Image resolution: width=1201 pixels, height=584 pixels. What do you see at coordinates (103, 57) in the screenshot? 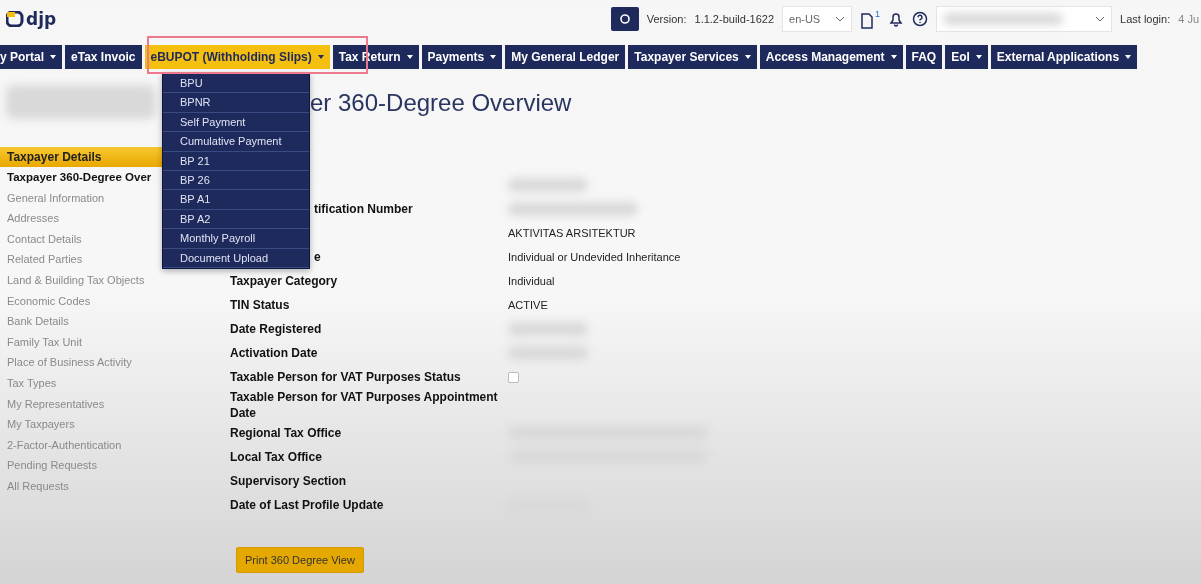
I see `nav-menu-item: eTax Invoic` at bounding box center [103, 57].